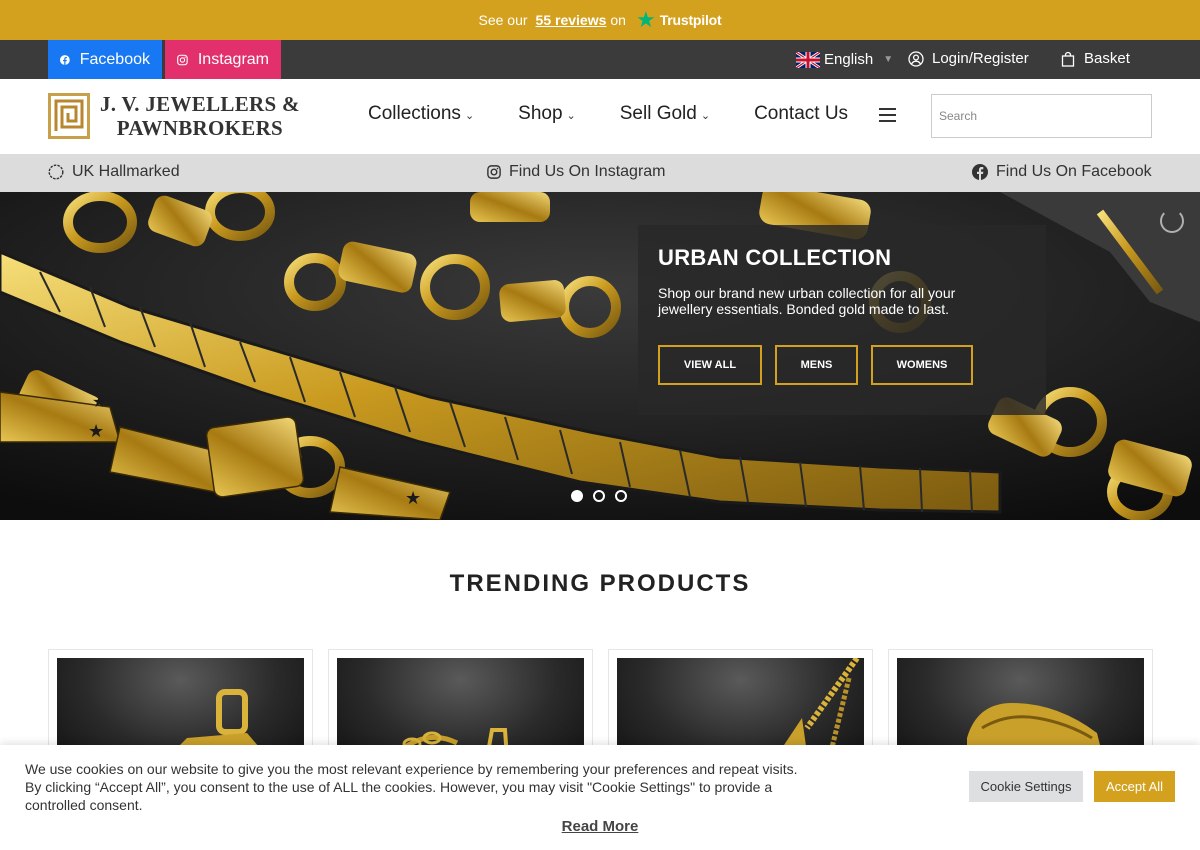 The width and height of the screenshot is (1200, 850). I want to click on trustpilot-star-icon: ★, so click(645, 19).